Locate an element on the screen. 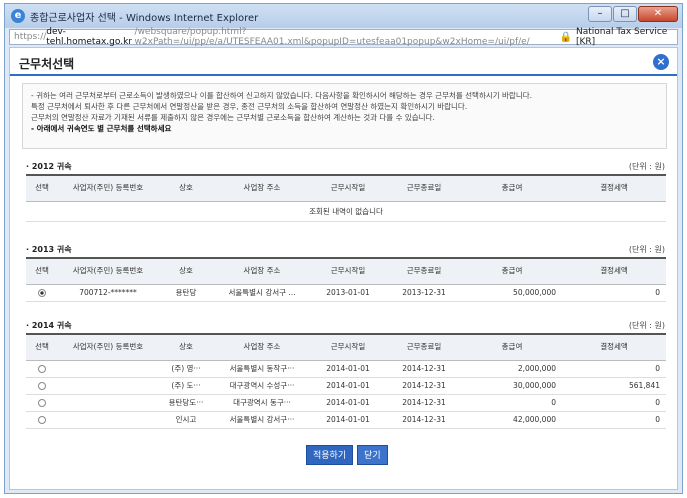 The image size is (687, 498). total-pay-cell: 42,000,000 is located at coordinates (512, 420).